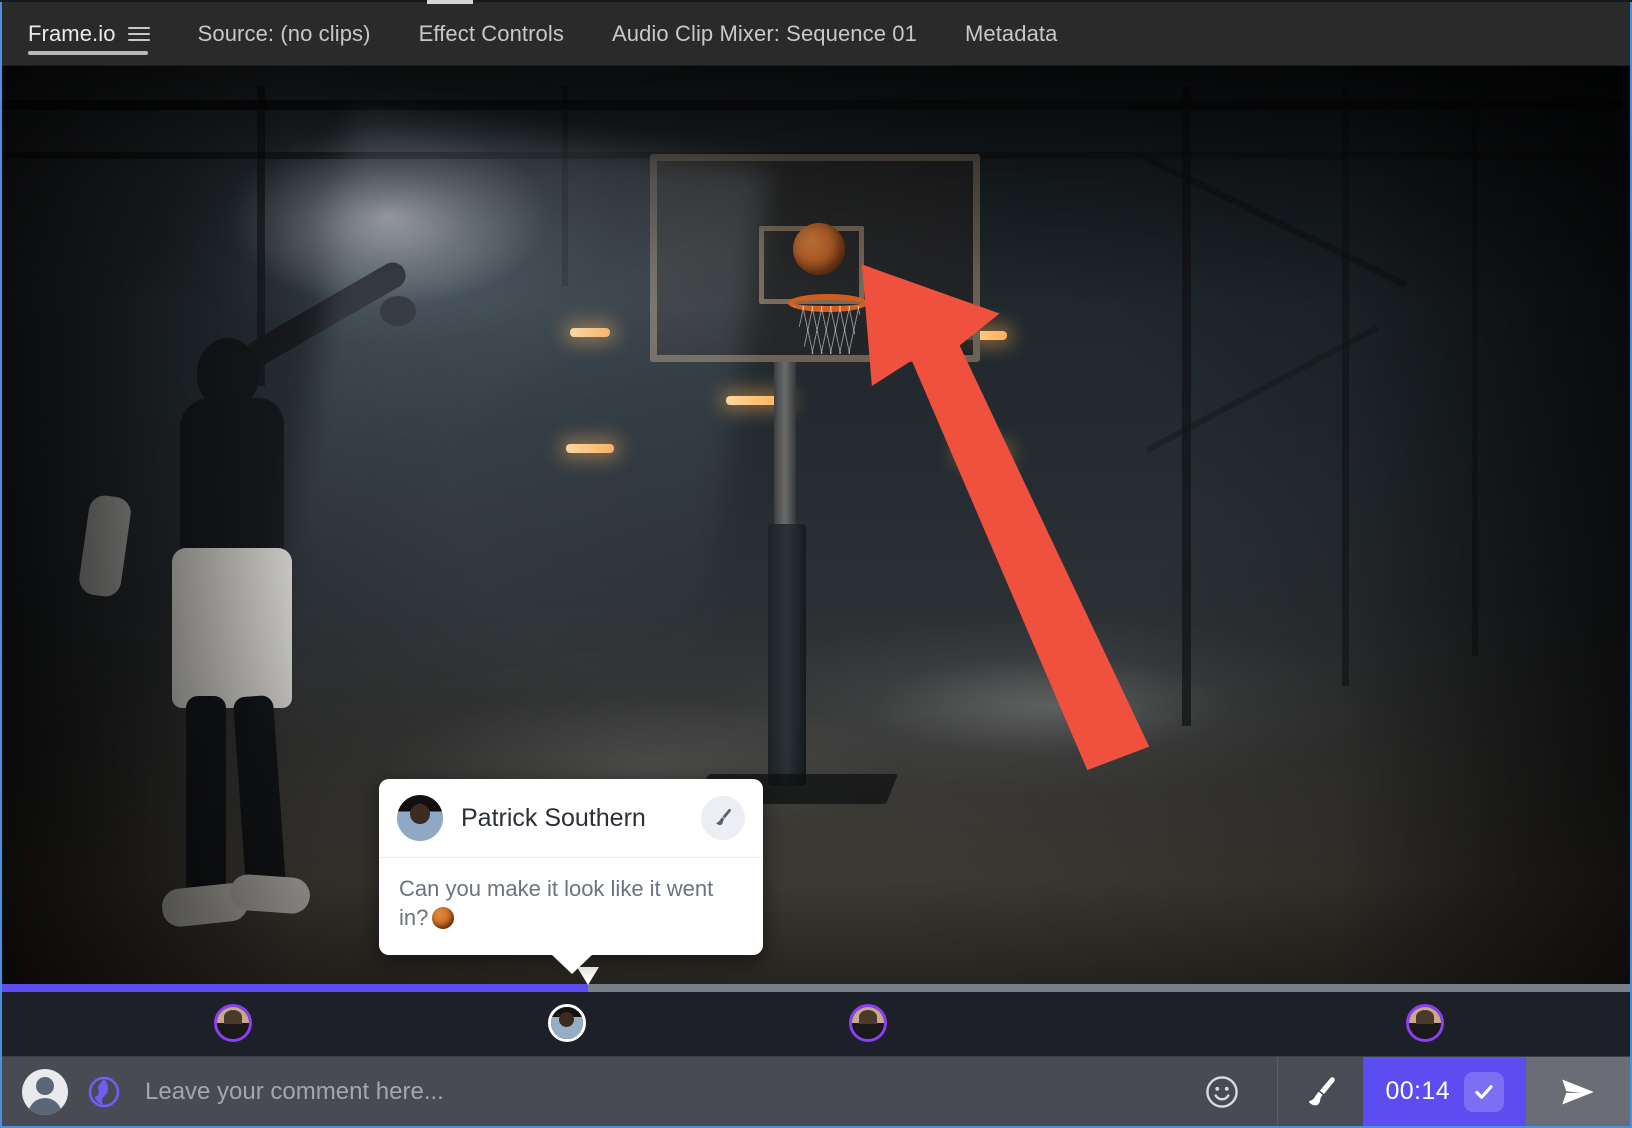 This screenshot has width=1632, height=1128. What do you see at coordinates (656, 1091) in the screenshot?
I see `comment-input` at bounding box center [656, 1091].